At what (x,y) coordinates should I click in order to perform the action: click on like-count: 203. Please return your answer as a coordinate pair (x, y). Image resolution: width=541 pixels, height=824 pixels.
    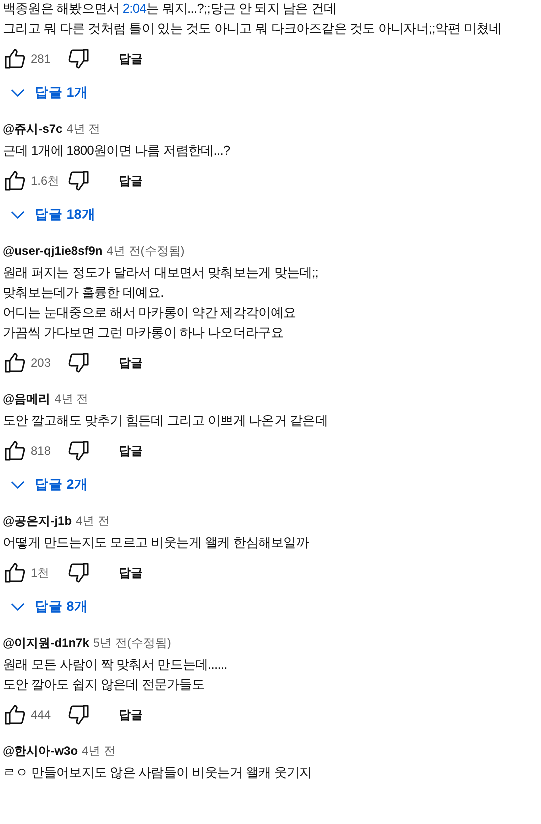
    Looking at the image, I should click on (41, 363).